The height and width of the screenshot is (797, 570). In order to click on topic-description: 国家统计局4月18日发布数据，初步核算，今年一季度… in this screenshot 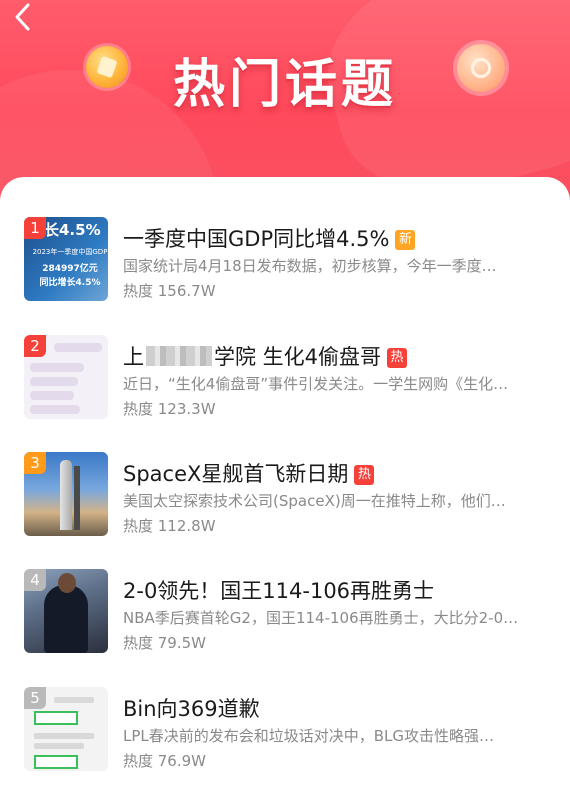, I will do `click(310, 266)`.